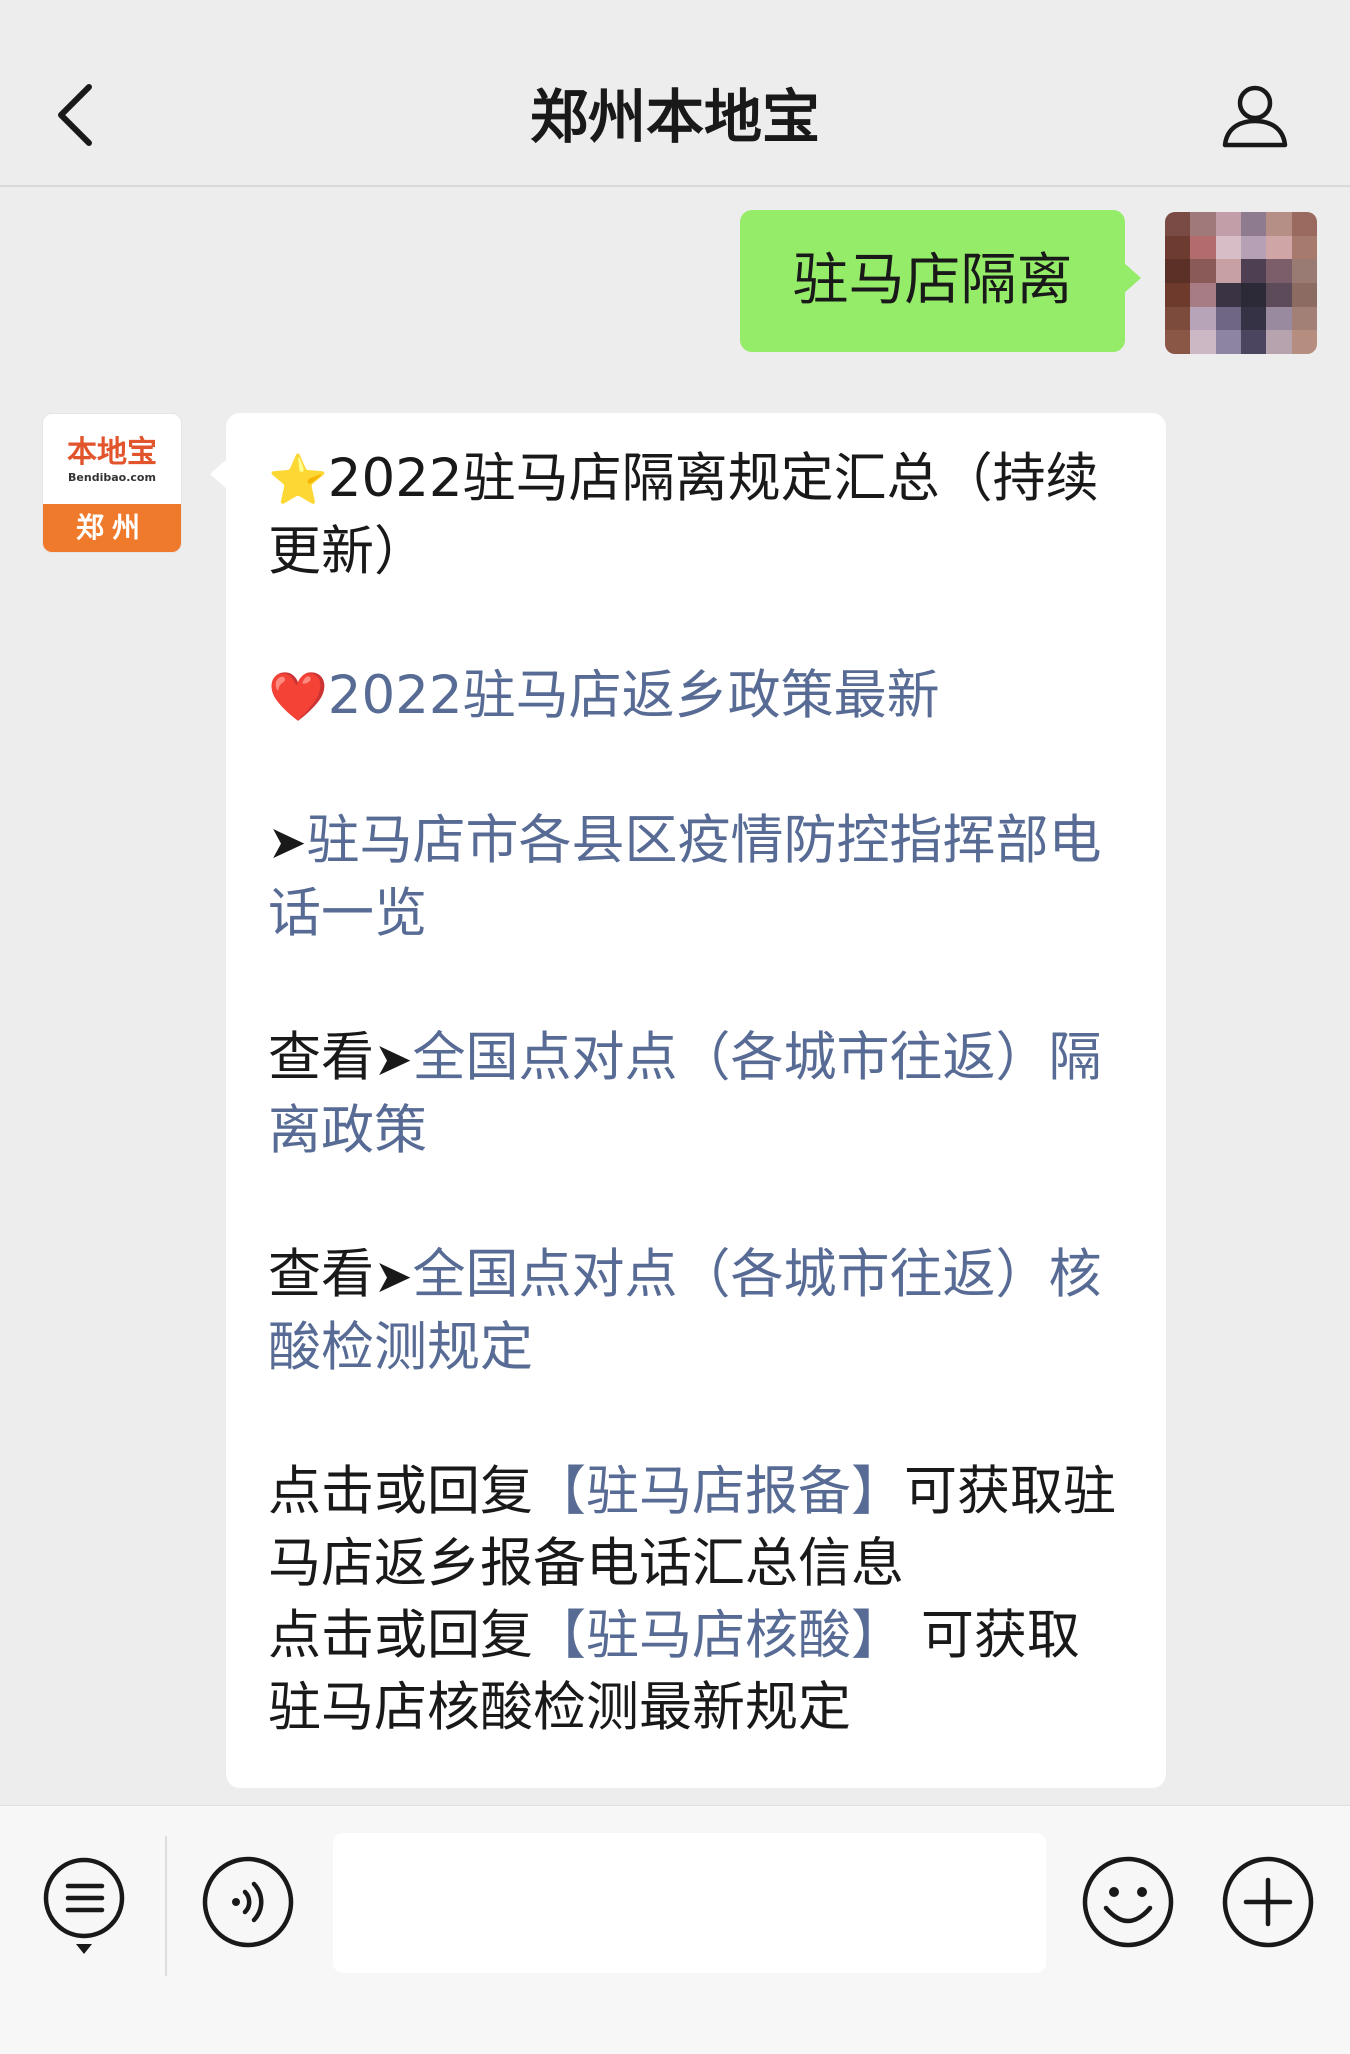  I want to click on input-bar, so click(675, 1929).